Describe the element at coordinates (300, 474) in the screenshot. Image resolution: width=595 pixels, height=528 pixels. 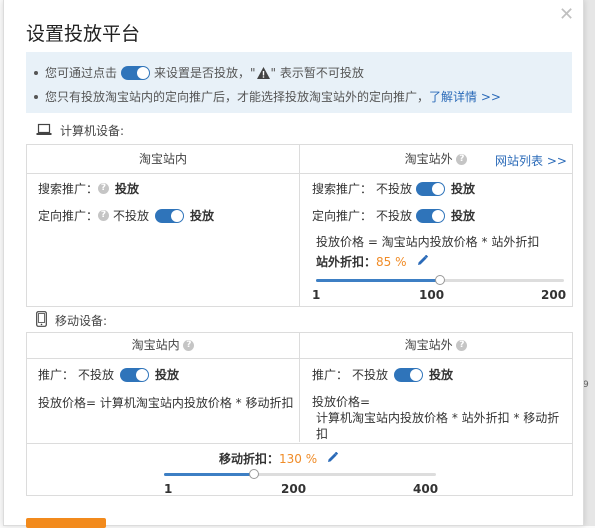
I see `mobile-discount-slider` at that location.